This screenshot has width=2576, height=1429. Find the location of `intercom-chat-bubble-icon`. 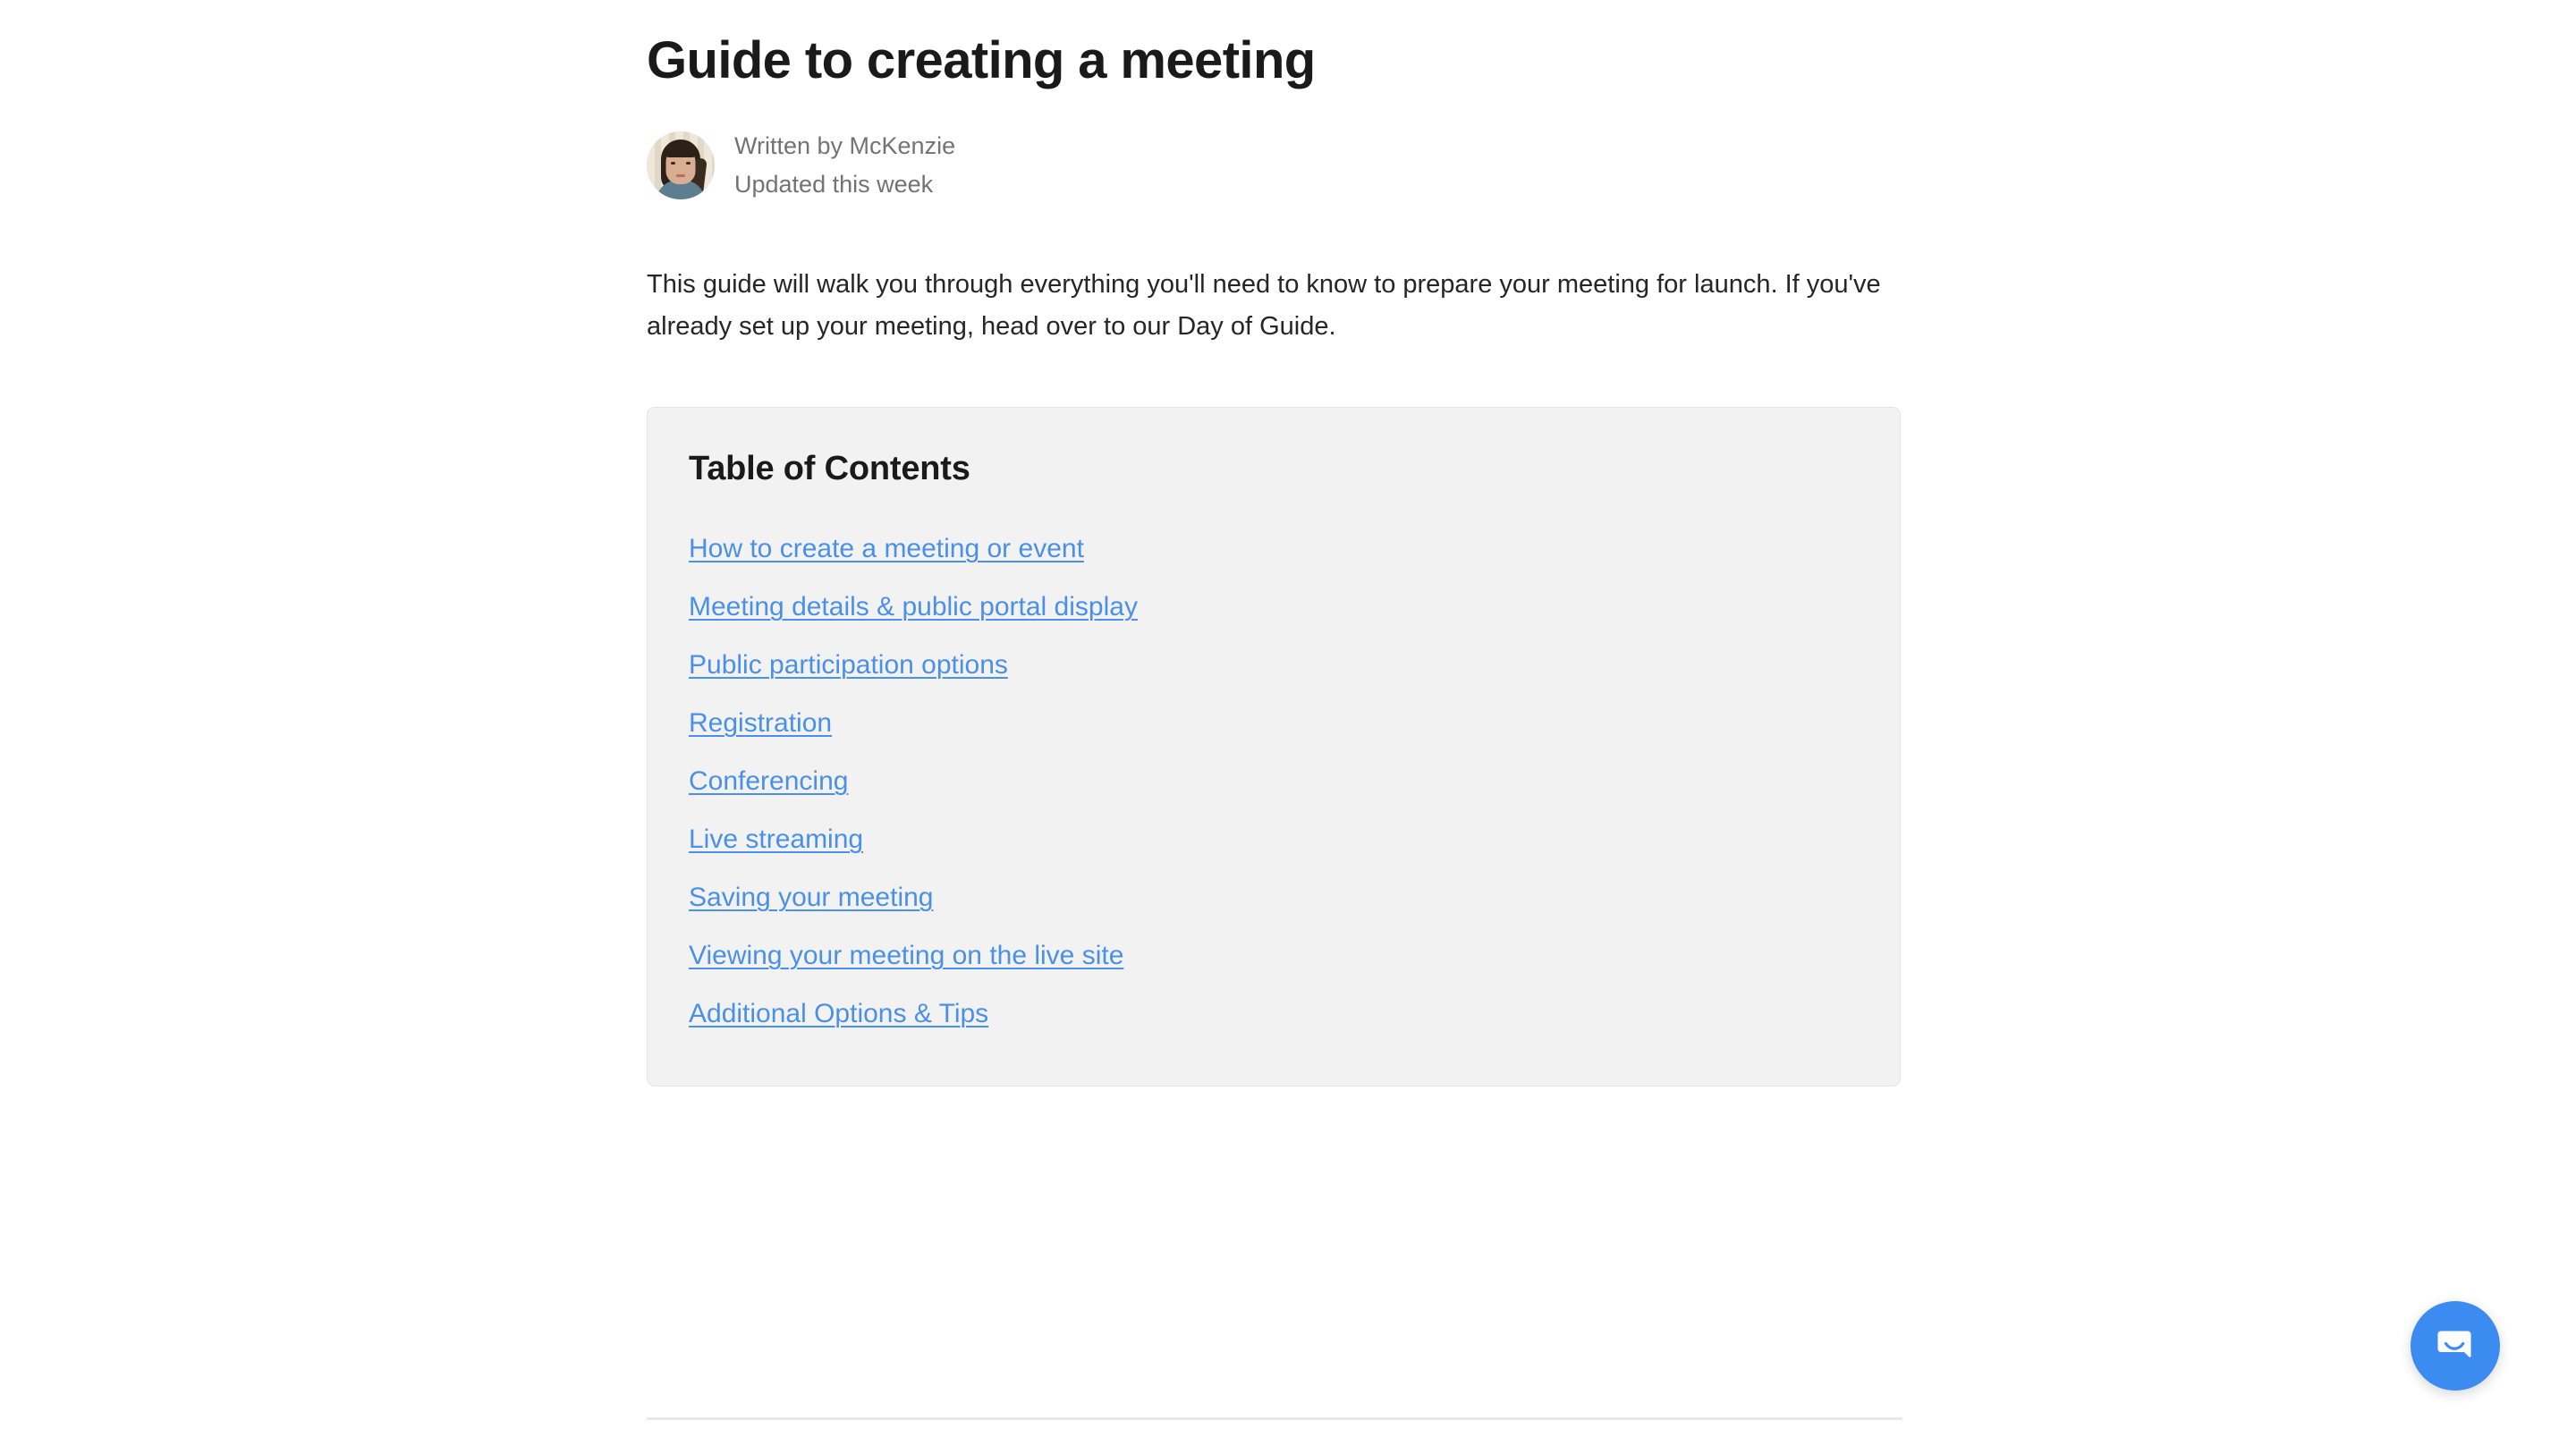

intercom-chat-bubble-icon is located at coordinates (2455, 1346).